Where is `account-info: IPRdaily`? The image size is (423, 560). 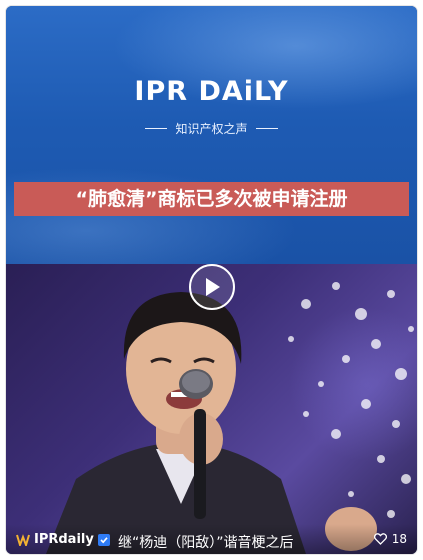 account-info: IPRdaily is located at coordinates (63, 539).